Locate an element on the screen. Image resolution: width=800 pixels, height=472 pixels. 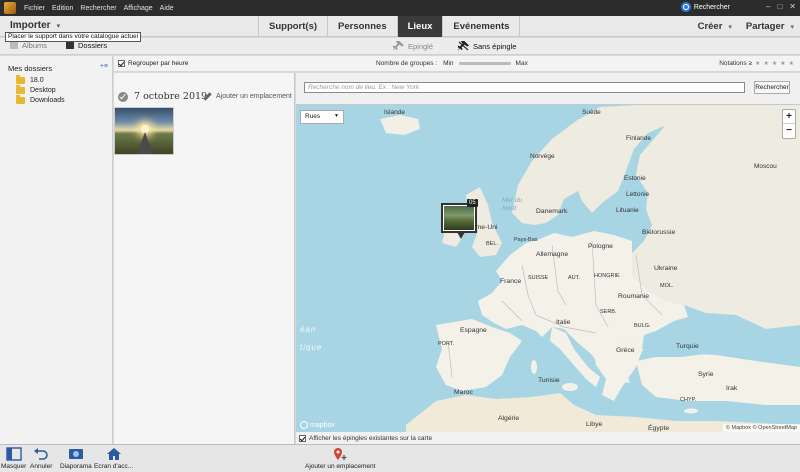
pin-icon is located at coordinates (398, 46).